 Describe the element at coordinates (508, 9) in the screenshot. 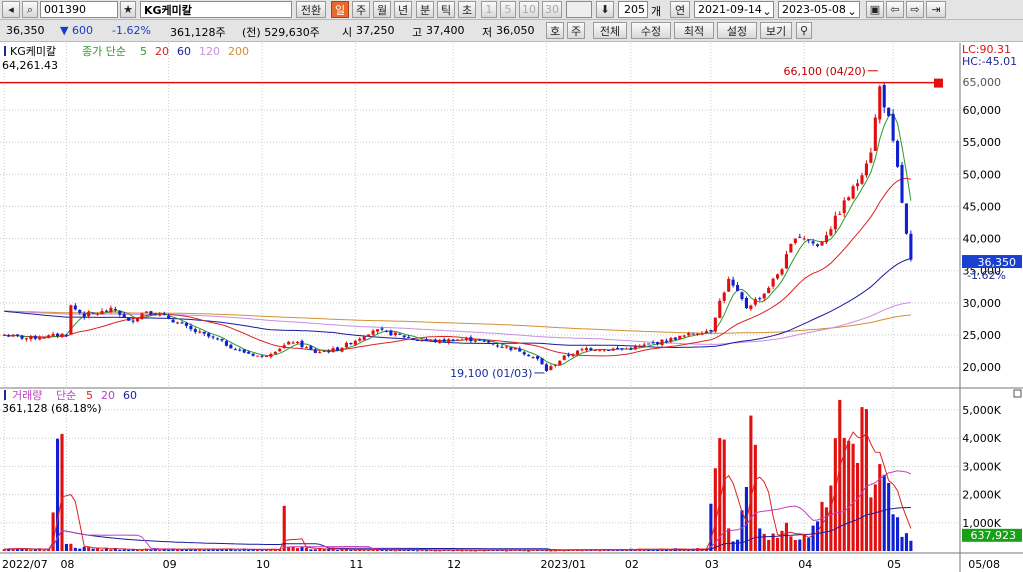

I see `minute-5-button: 5` at that location.